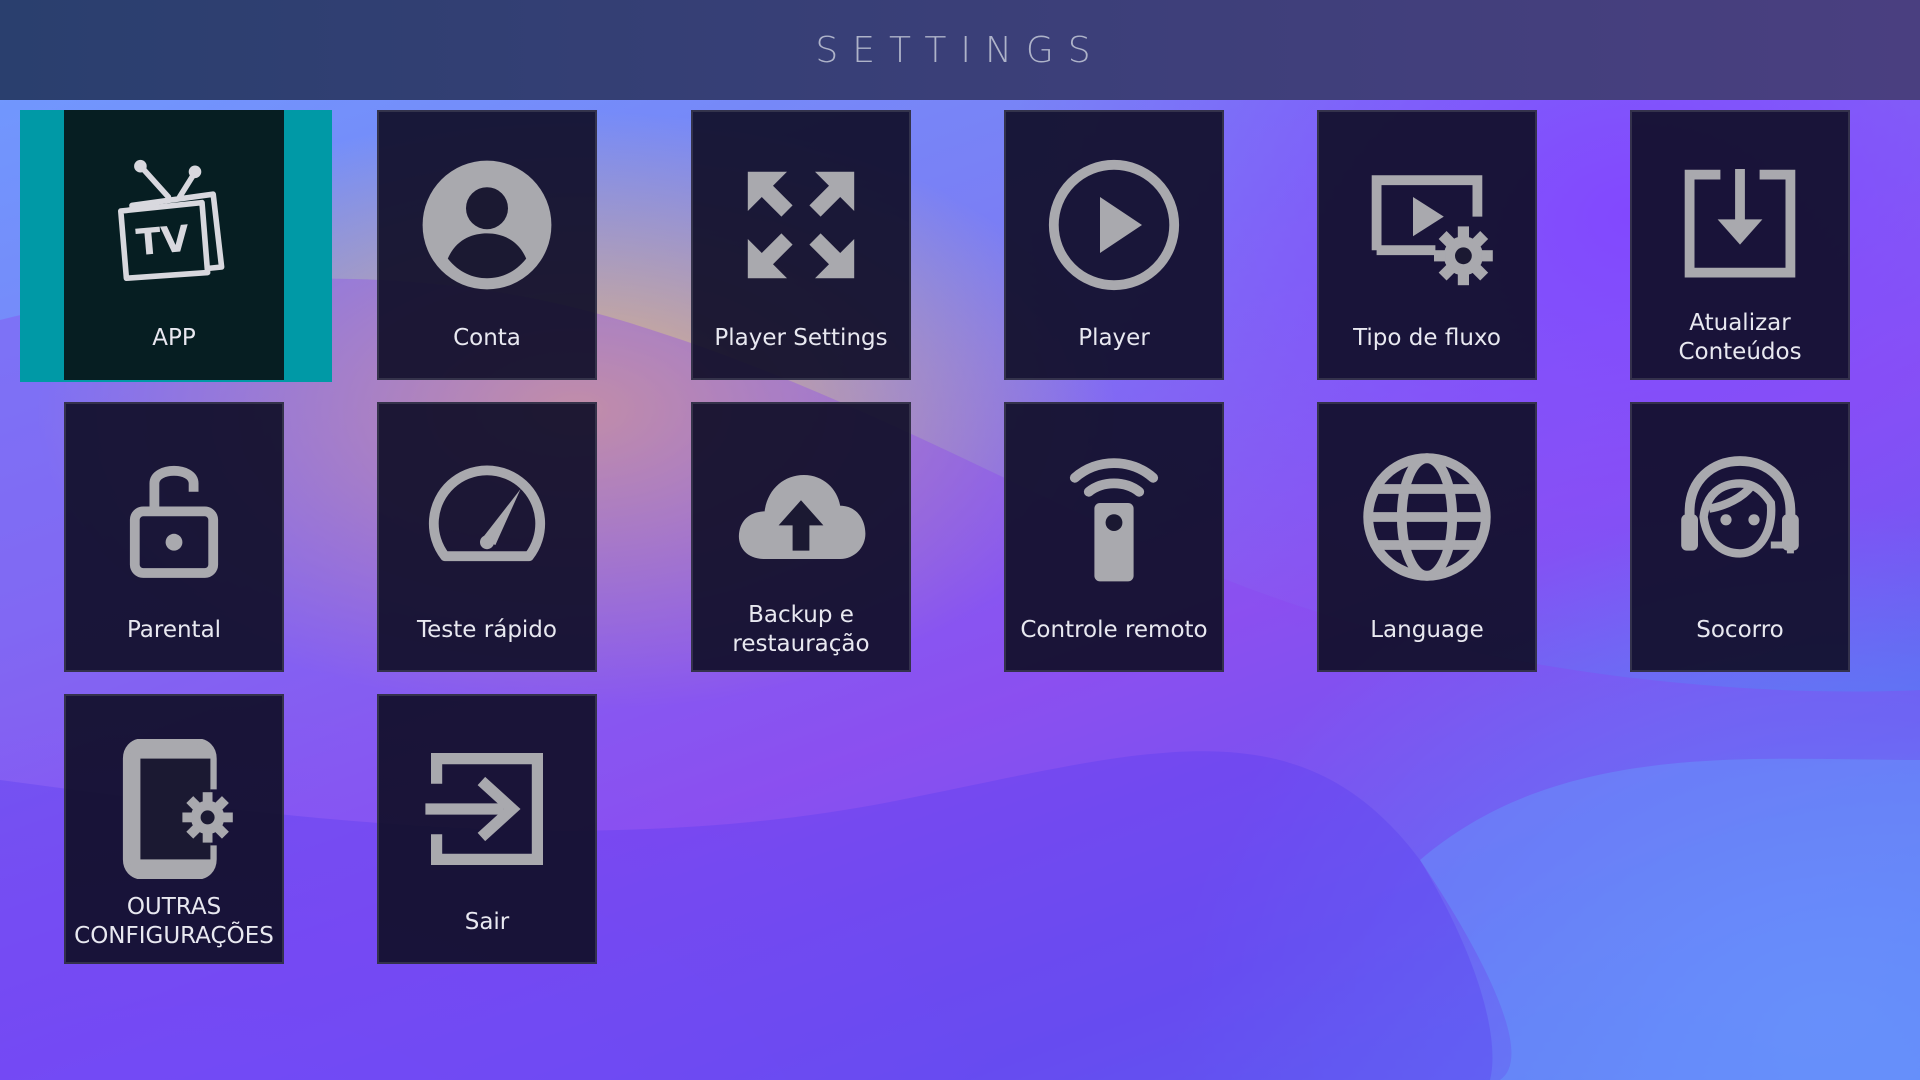  I want to click on tile-backup-restauracao: Backup e restauração, so click(801, 537).